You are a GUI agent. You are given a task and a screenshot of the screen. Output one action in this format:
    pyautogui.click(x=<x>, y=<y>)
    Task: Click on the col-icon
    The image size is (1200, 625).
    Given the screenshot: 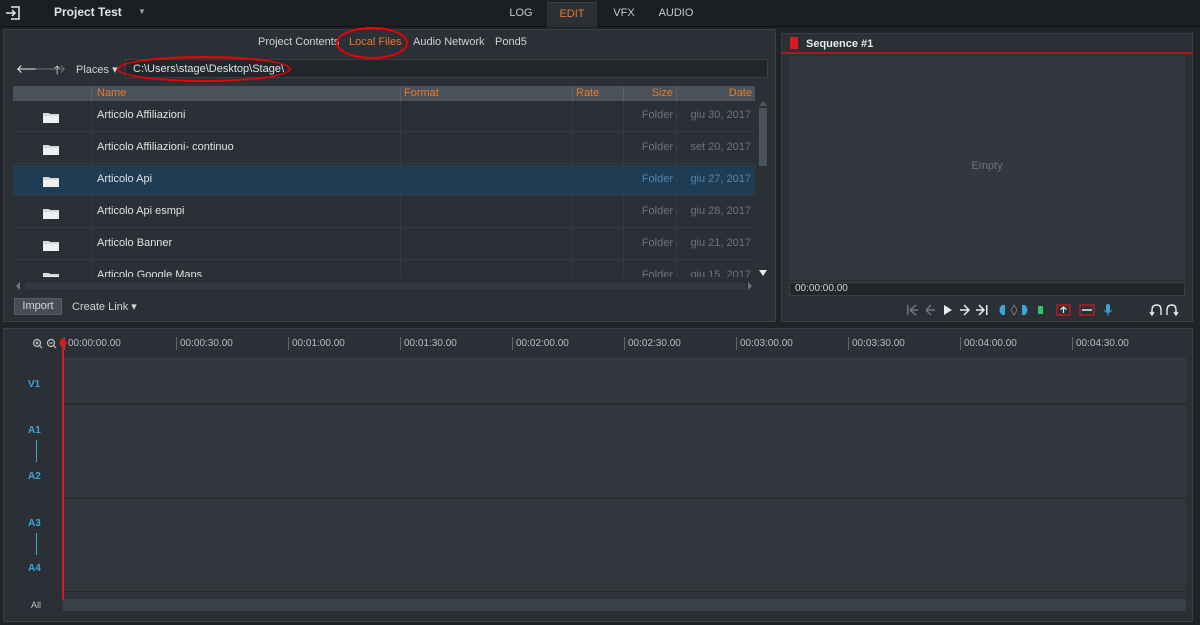 What is the action you would take?
    pyautogui.click(x=52, y=93)
    